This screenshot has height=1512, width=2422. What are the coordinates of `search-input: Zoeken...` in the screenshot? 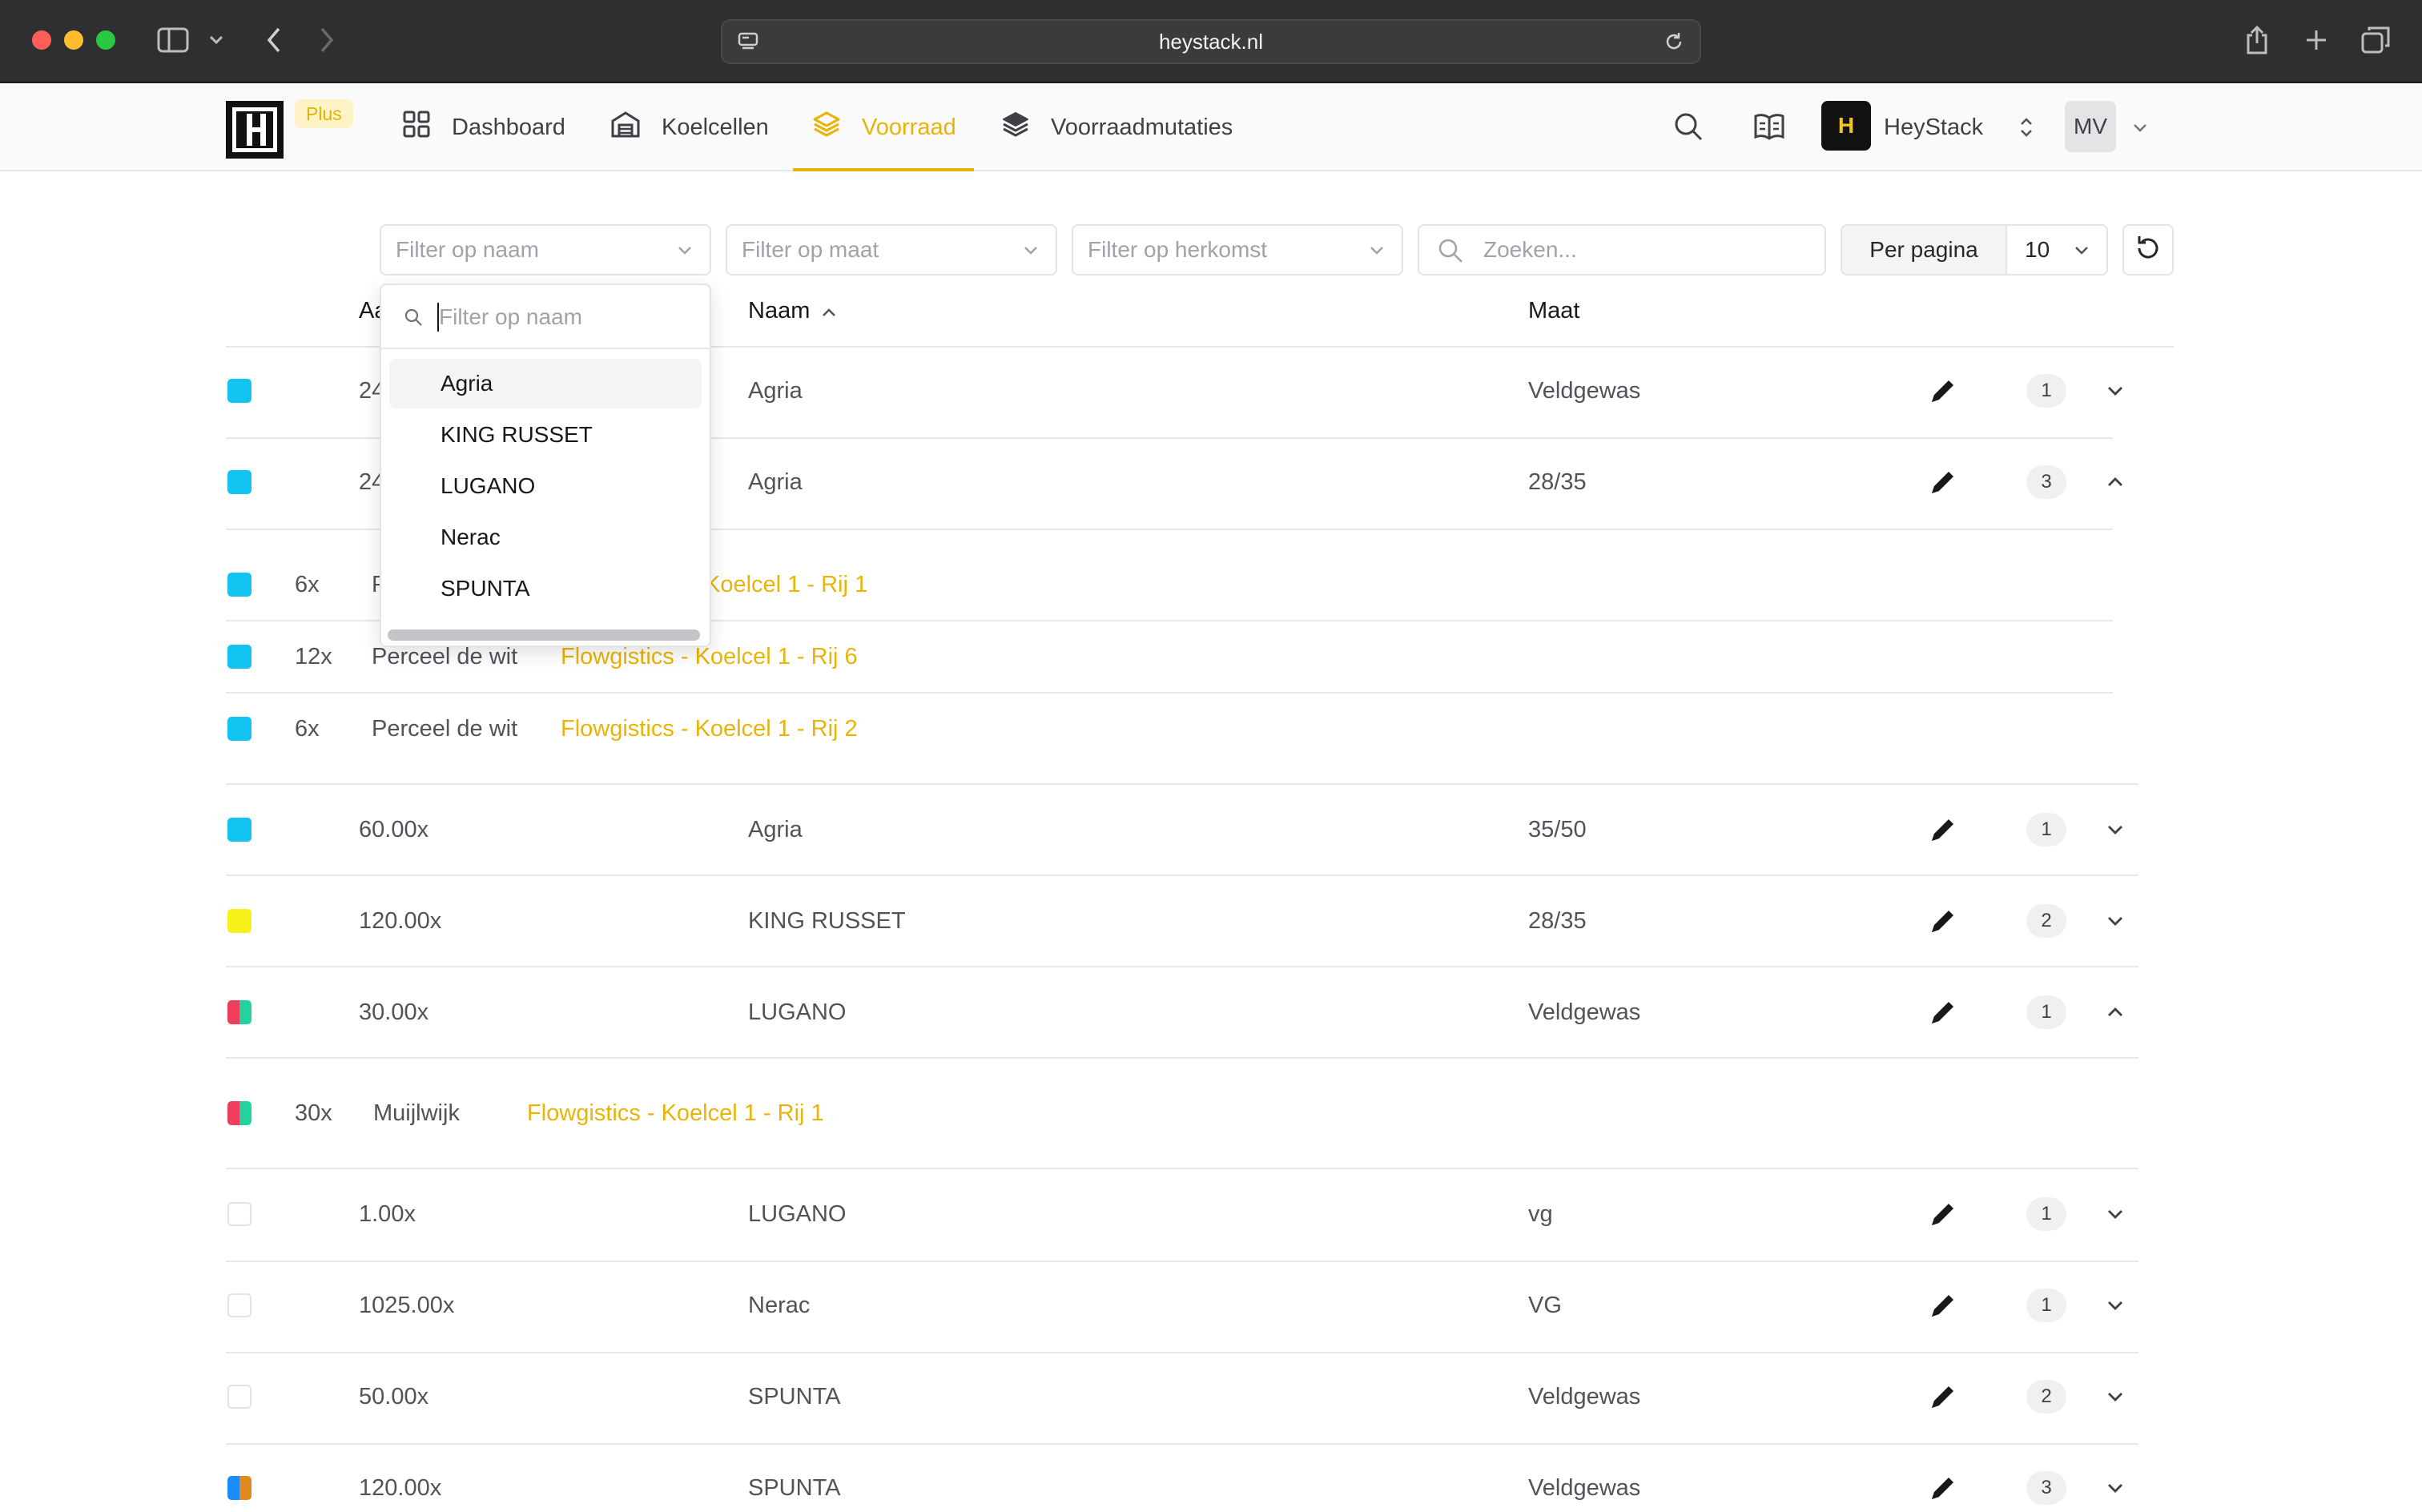 It's located at (1622, 249).